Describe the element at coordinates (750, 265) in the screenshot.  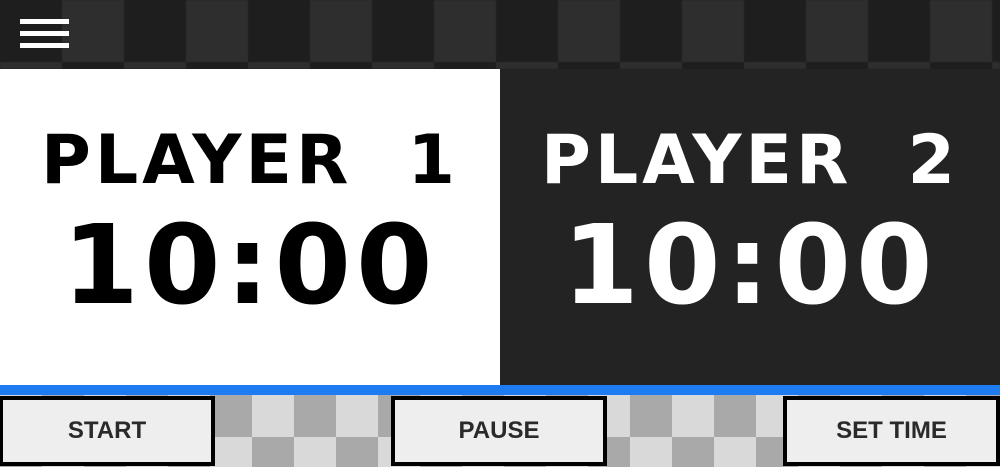
I see `player-2-time: 10:00` at that location.